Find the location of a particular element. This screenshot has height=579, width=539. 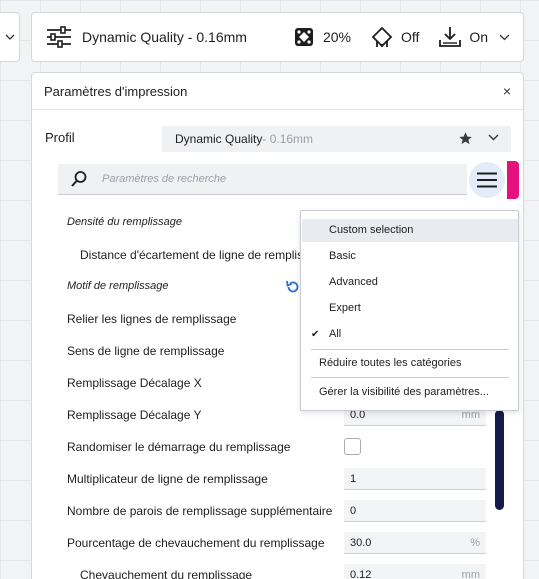

panel-header: Paramètres d'impression × is located at coordinates (277, 91).